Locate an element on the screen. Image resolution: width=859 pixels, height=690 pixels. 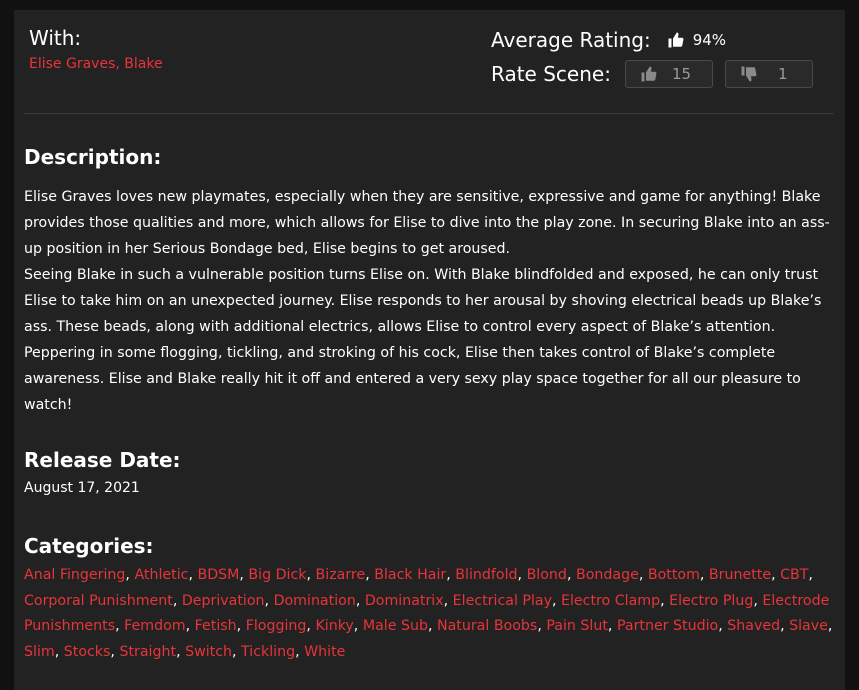
category-link: Natural Boobs is located at coordinates (487, 626).